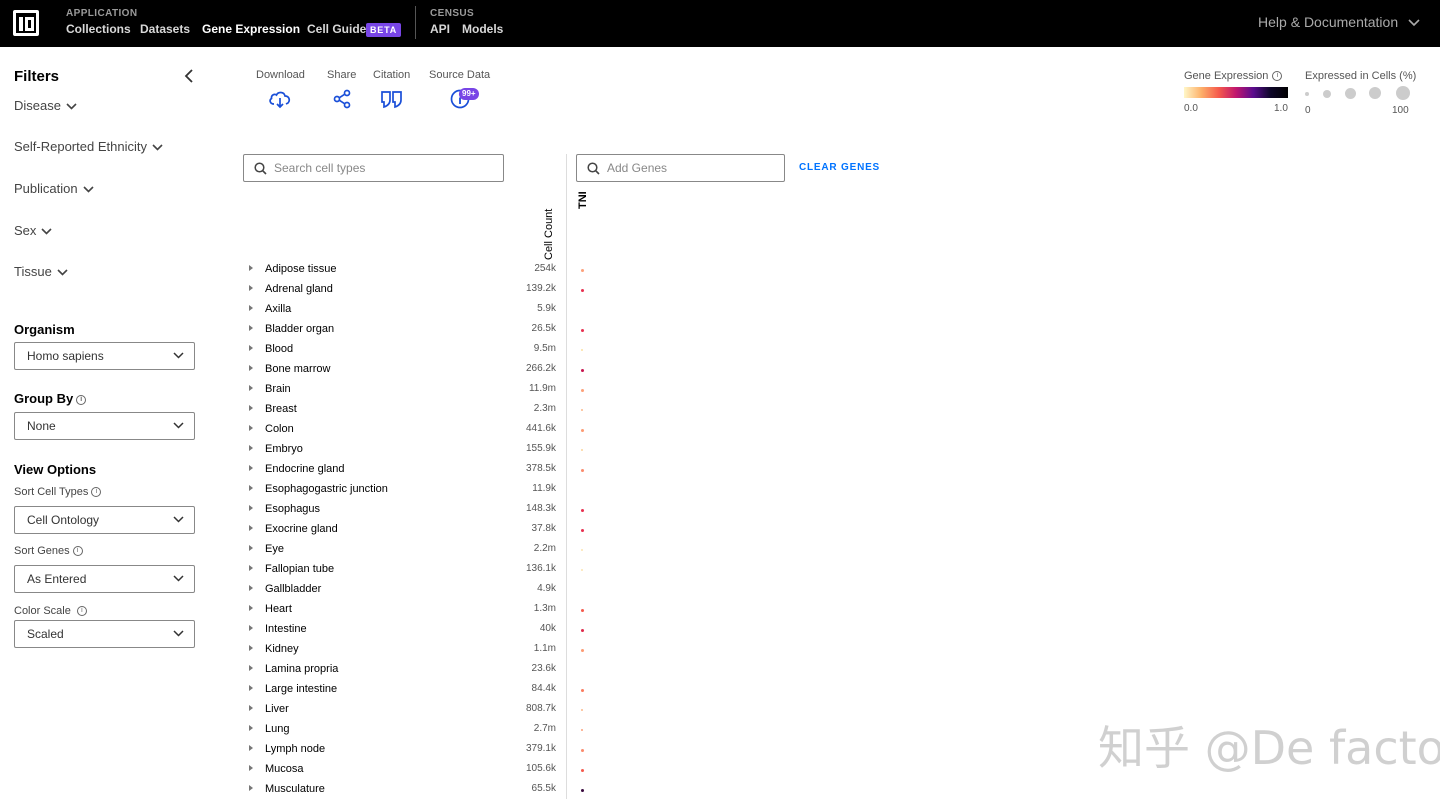 The image size is (1440, 800). Describe the element at coordinates (299, 569) in the screenshot. I see `tissue-name: Fallopian tube` at that location.